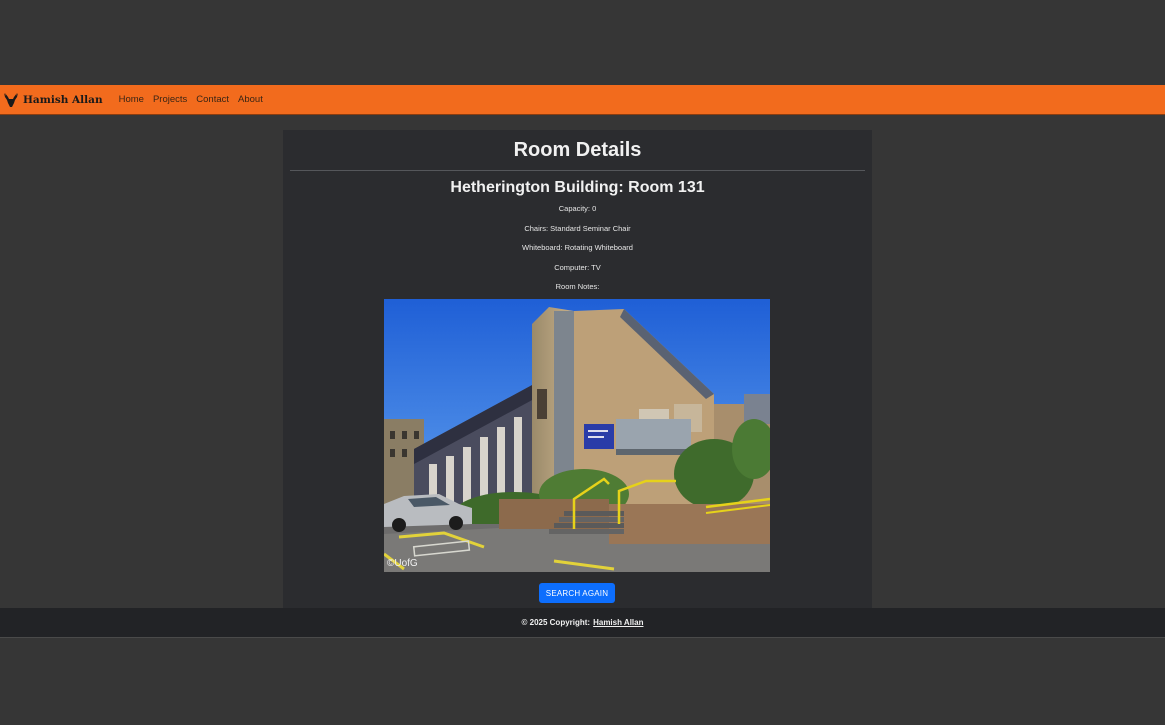  What do you see at coordinates (582, 100) in the screenshot?
I see `navbar: Hamish Allan Home Projects Contact About` at bounding box center [582, 100].